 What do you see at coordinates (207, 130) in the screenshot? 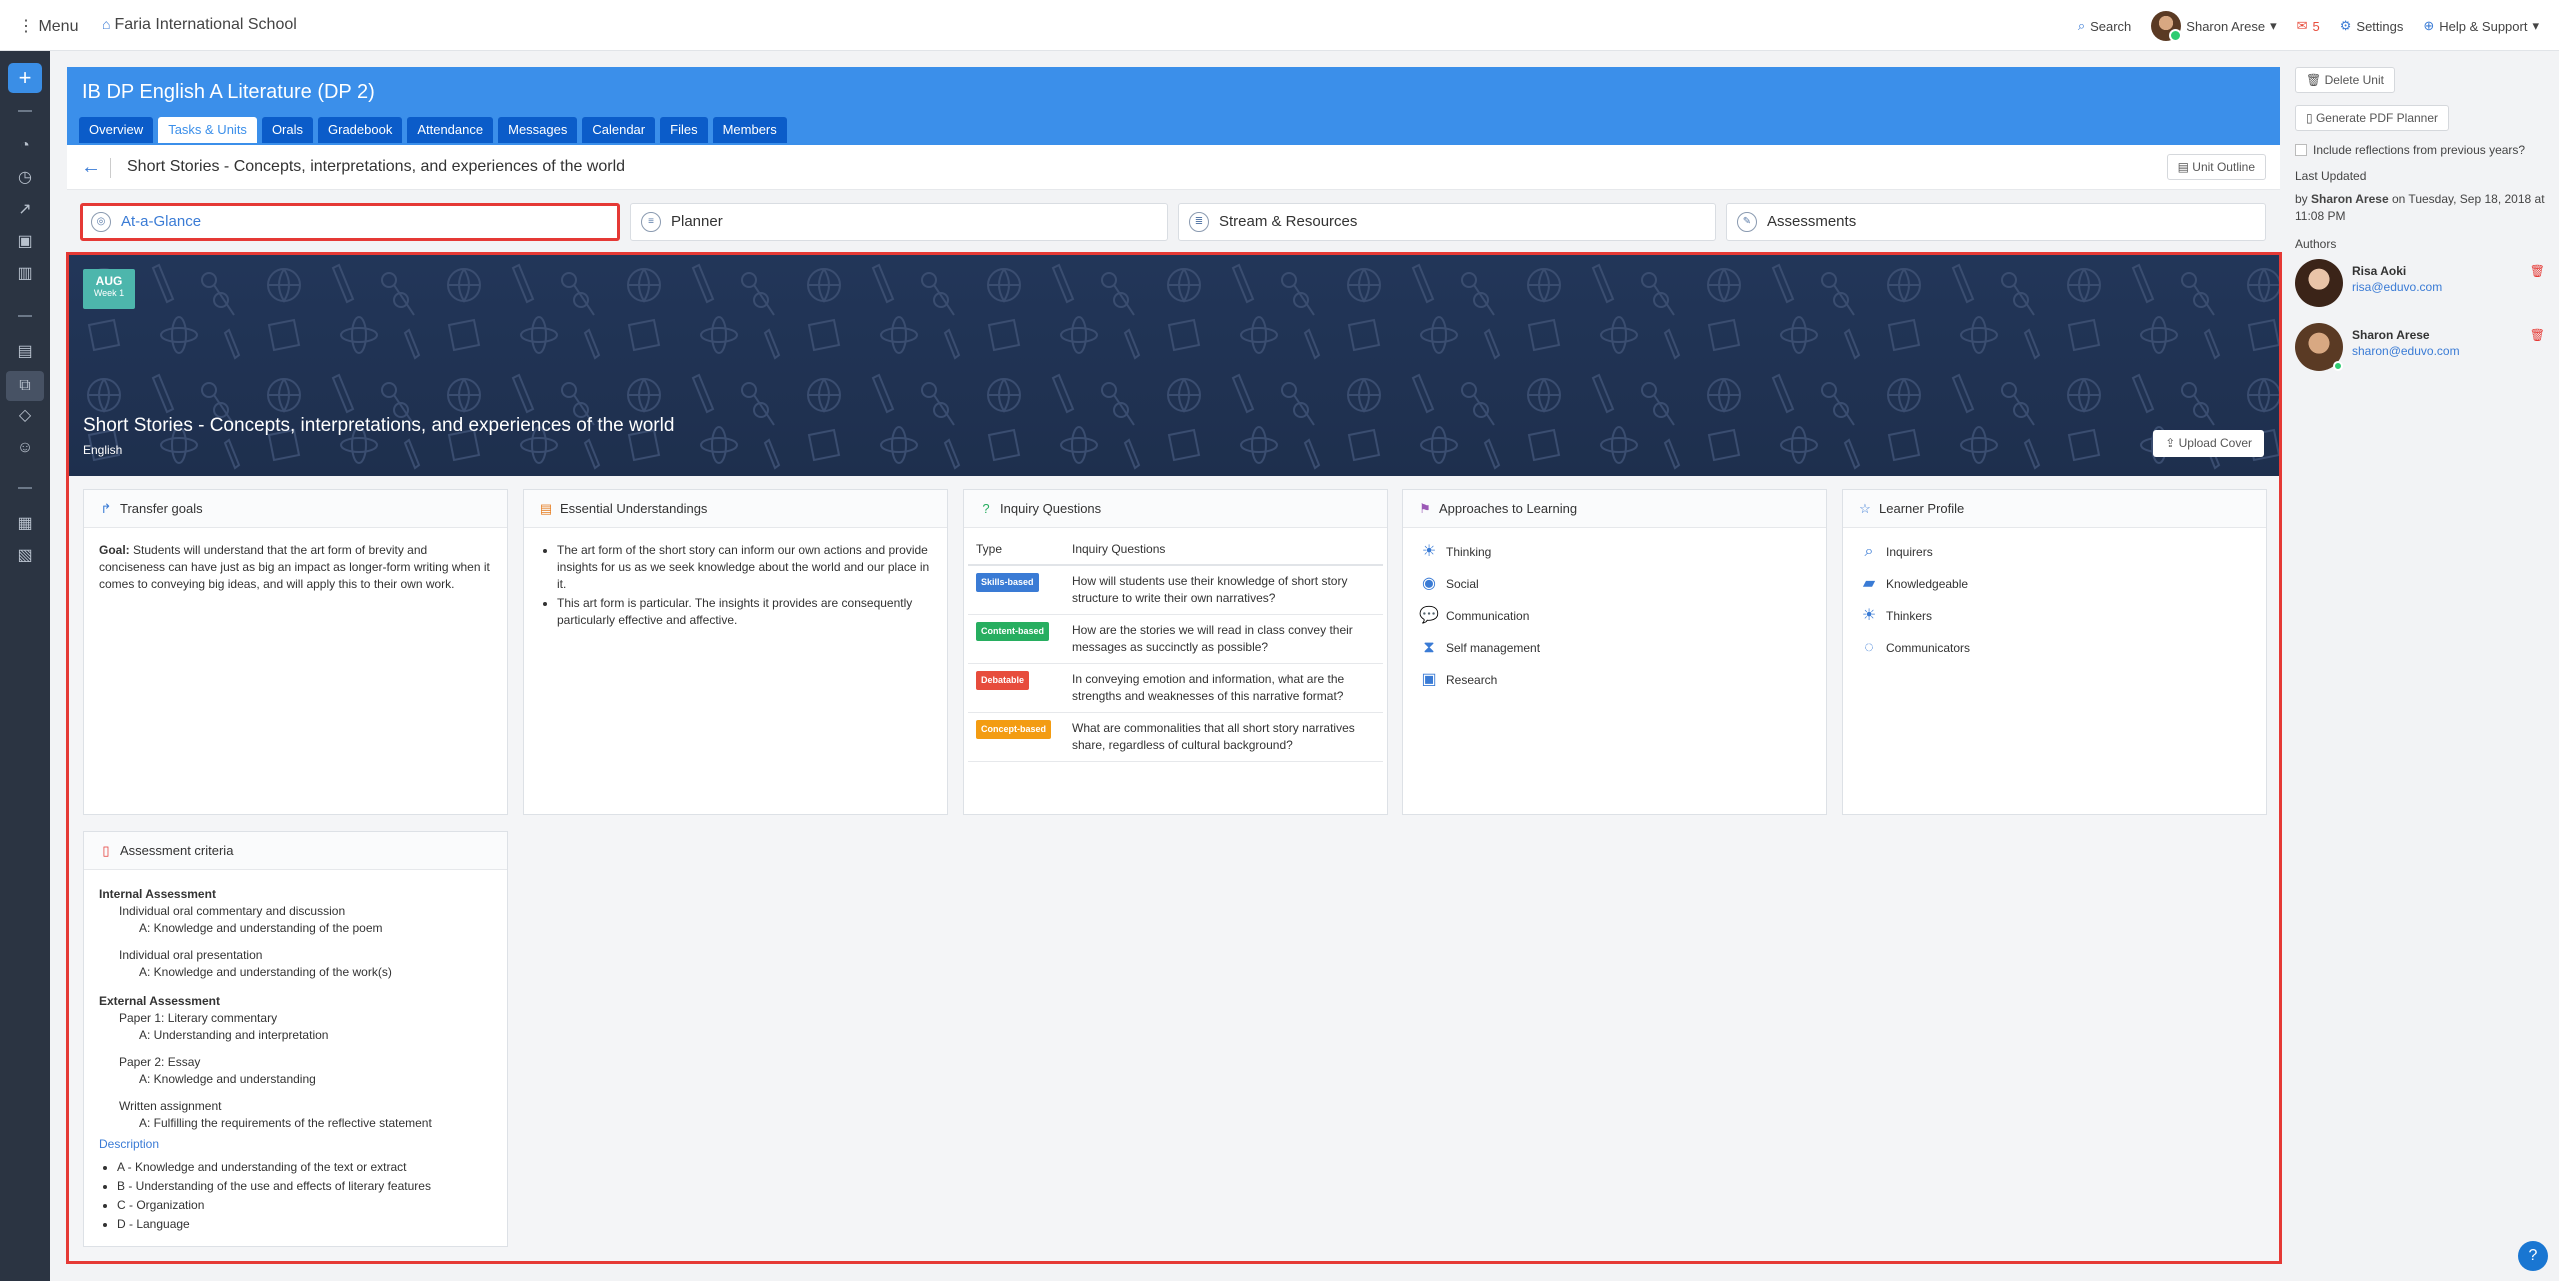
I see `tab-tasks-units: Tasks & Units` at bounding box center [207, 130].